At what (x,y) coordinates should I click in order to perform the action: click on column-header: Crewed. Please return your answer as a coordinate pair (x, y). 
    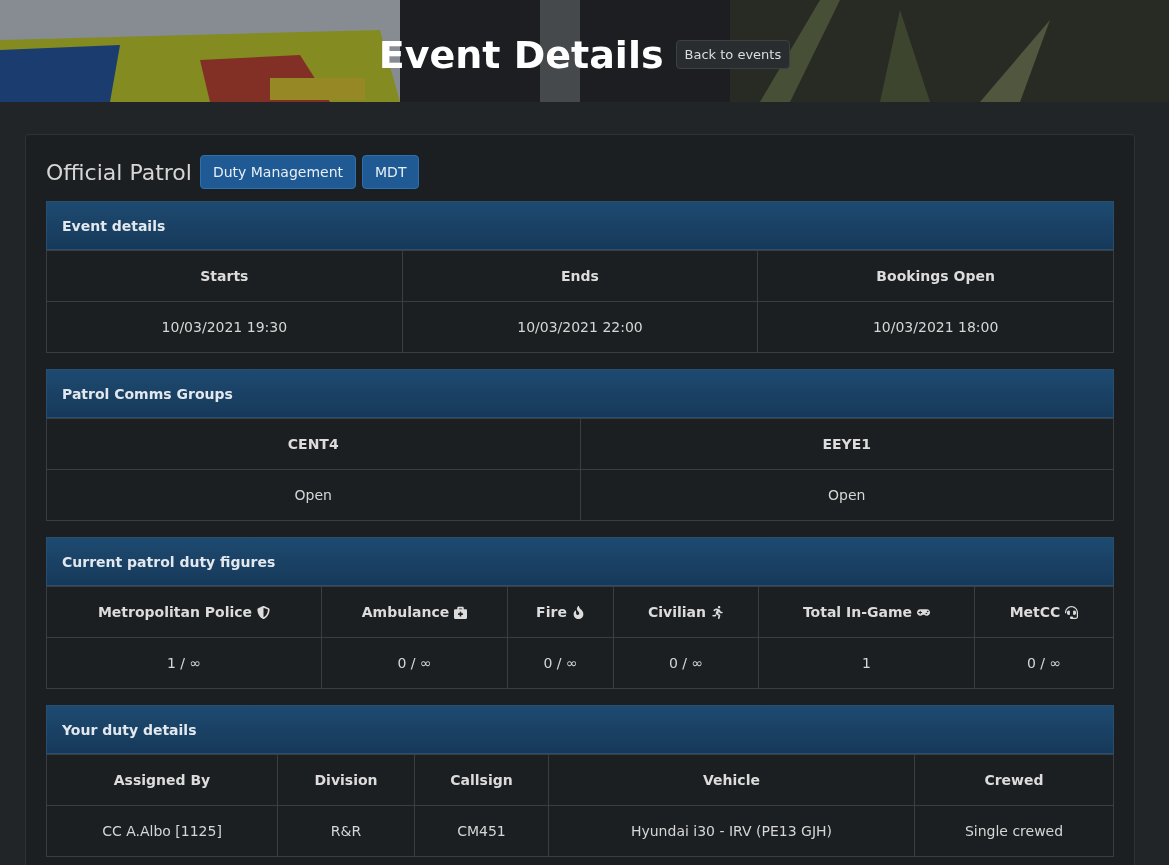
    Looking at the image, I should click on (1014, 780).